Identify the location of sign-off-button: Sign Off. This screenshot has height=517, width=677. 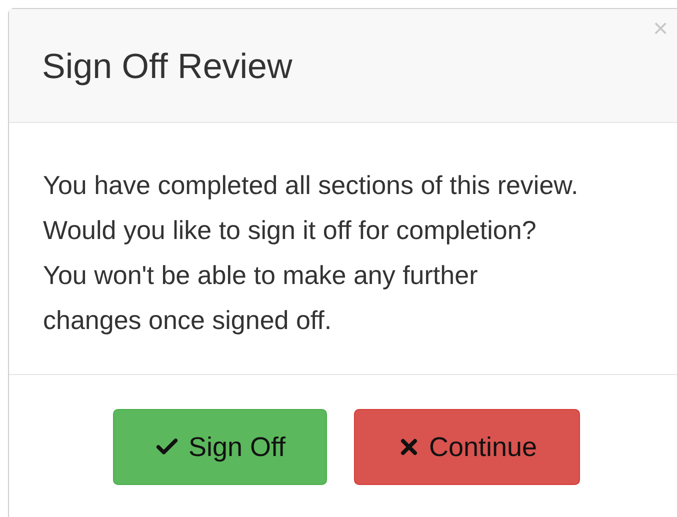
(220, 447).